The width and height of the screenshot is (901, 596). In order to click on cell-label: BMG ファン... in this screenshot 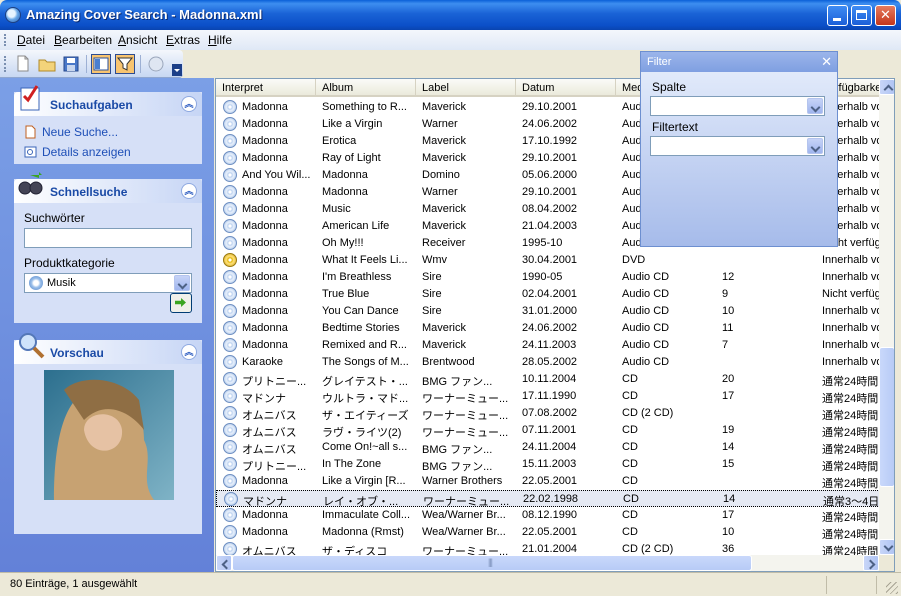, I will do `click(457, 450)`.